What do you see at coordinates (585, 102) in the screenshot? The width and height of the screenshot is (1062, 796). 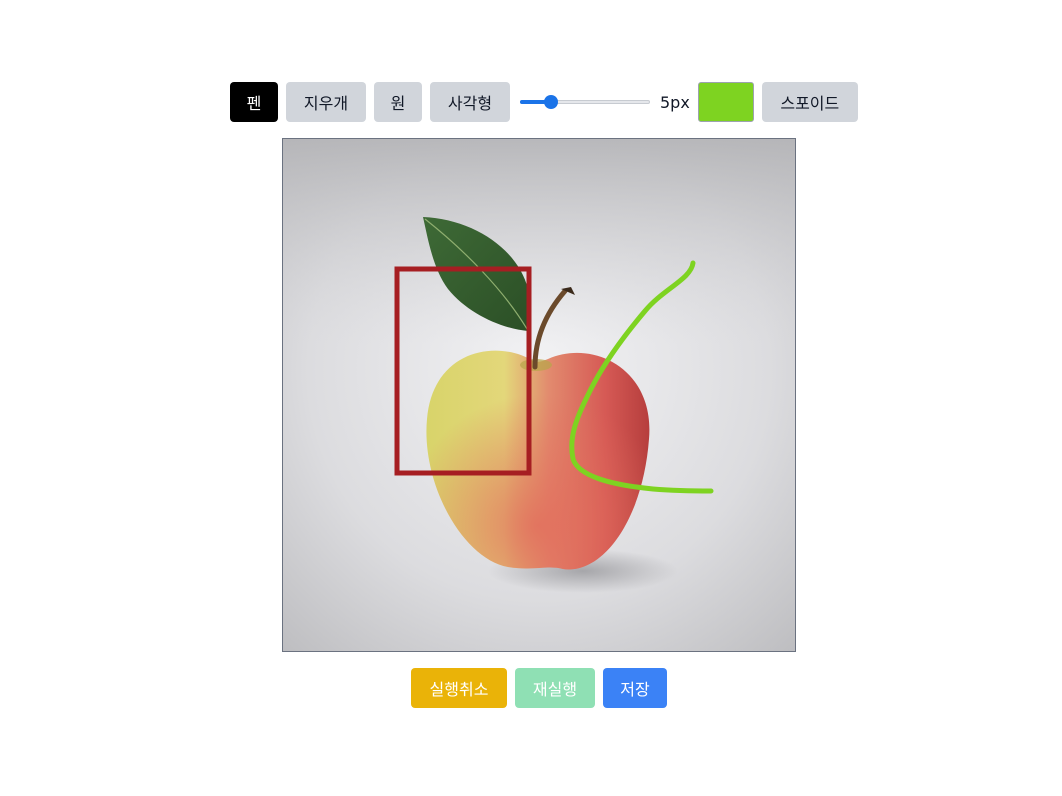 I see `brush-size-slider` at bounding box center [585, 102].